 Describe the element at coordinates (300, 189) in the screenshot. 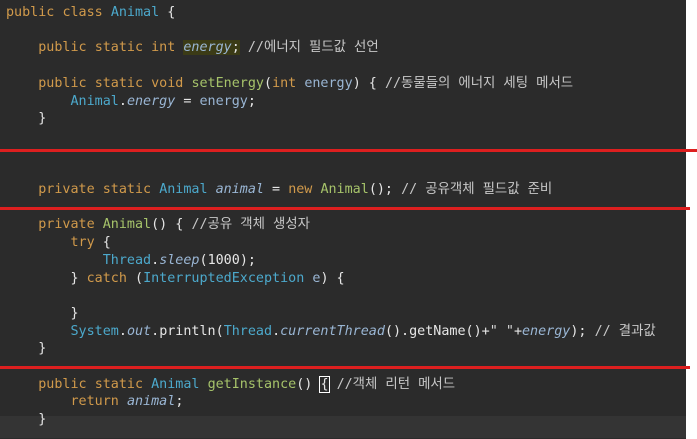

I see `code-token: new` at that location.